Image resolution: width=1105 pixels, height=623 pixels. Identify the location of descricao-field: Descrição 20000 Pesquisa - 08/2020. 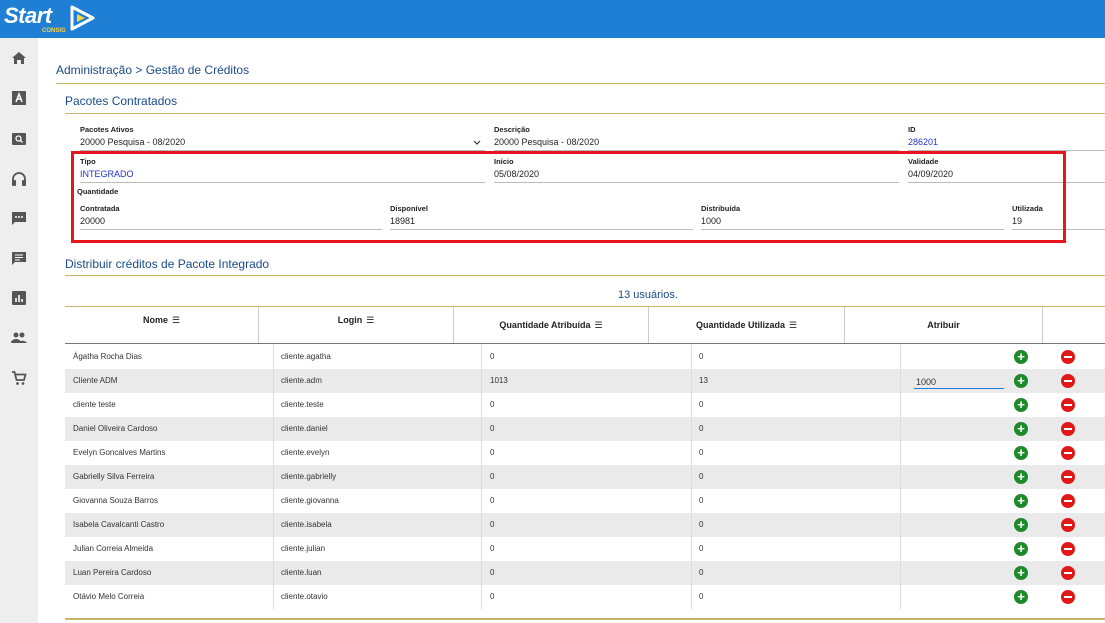
(696, 138).